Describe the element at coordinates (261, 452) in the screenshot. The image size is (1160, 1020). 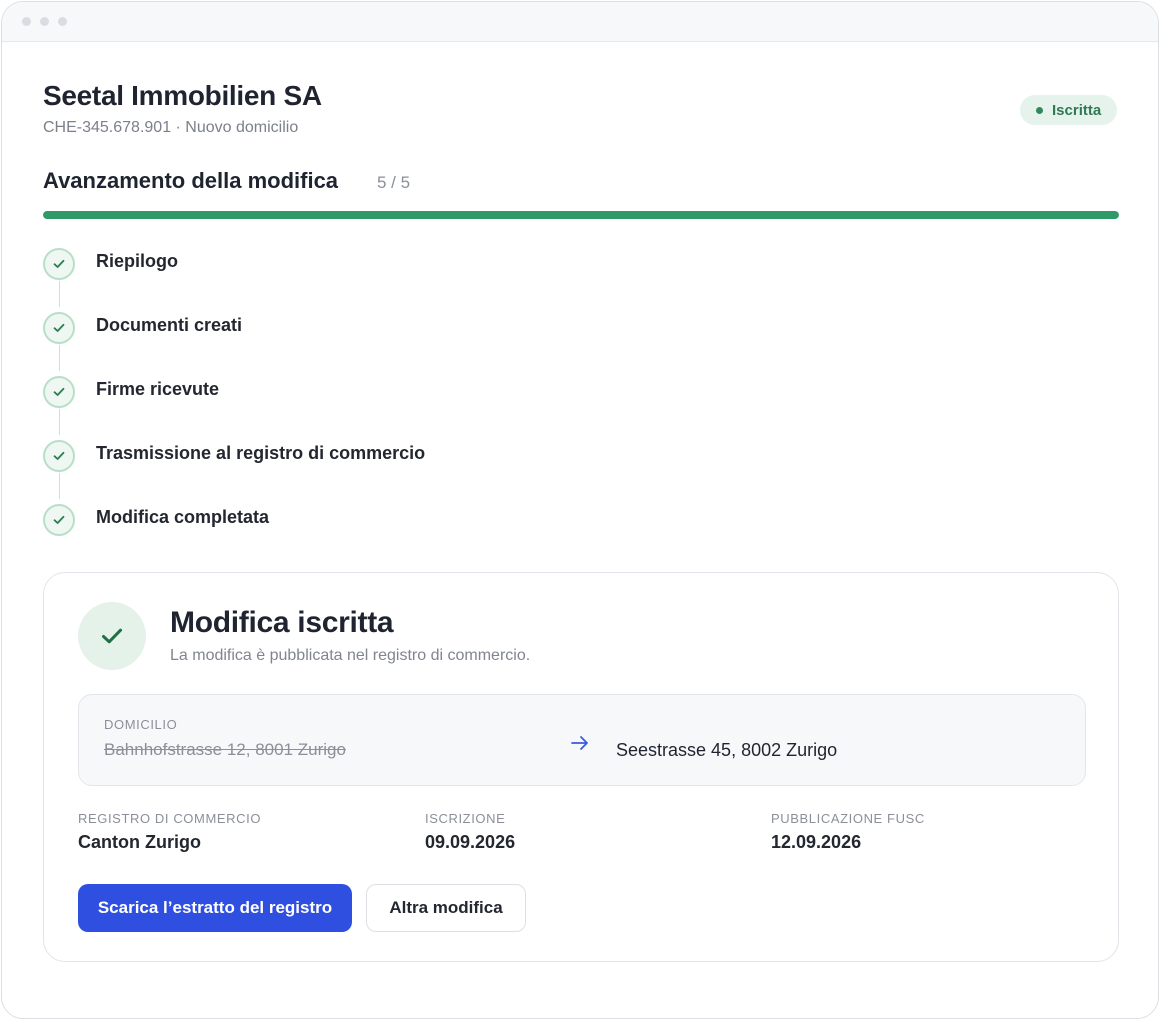
I see `step-label: Trasmissione al registro di commercio` at that location.